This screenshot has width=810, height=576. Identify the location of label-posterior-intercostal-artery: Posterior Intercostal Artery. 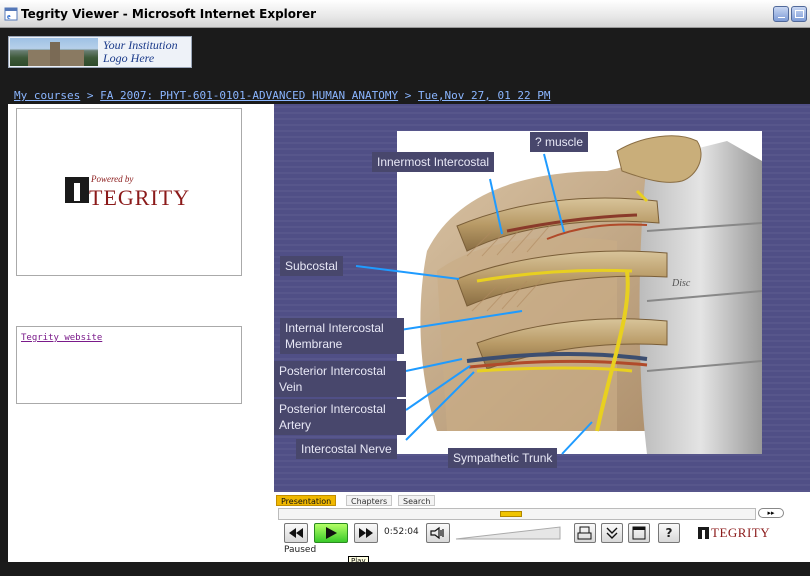
(340, 417).